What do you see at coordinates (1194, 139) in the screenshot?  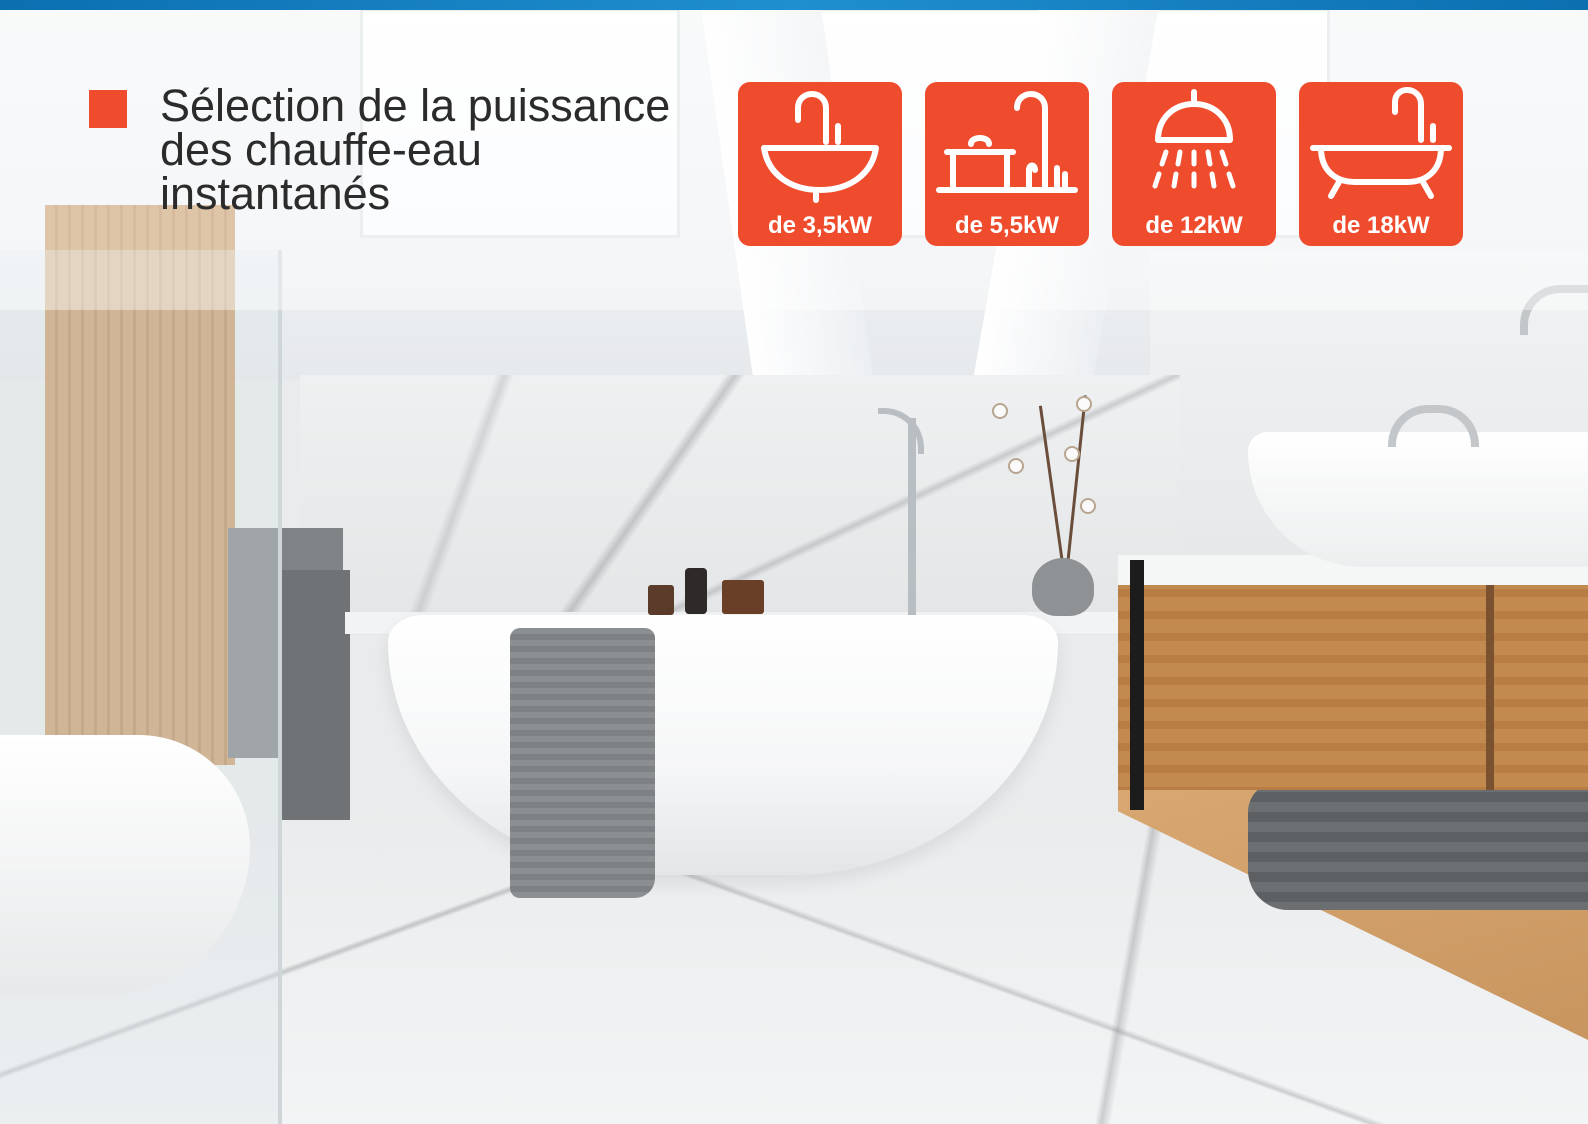 I see `shower-head-icon` at bounding box center [1194, 139].